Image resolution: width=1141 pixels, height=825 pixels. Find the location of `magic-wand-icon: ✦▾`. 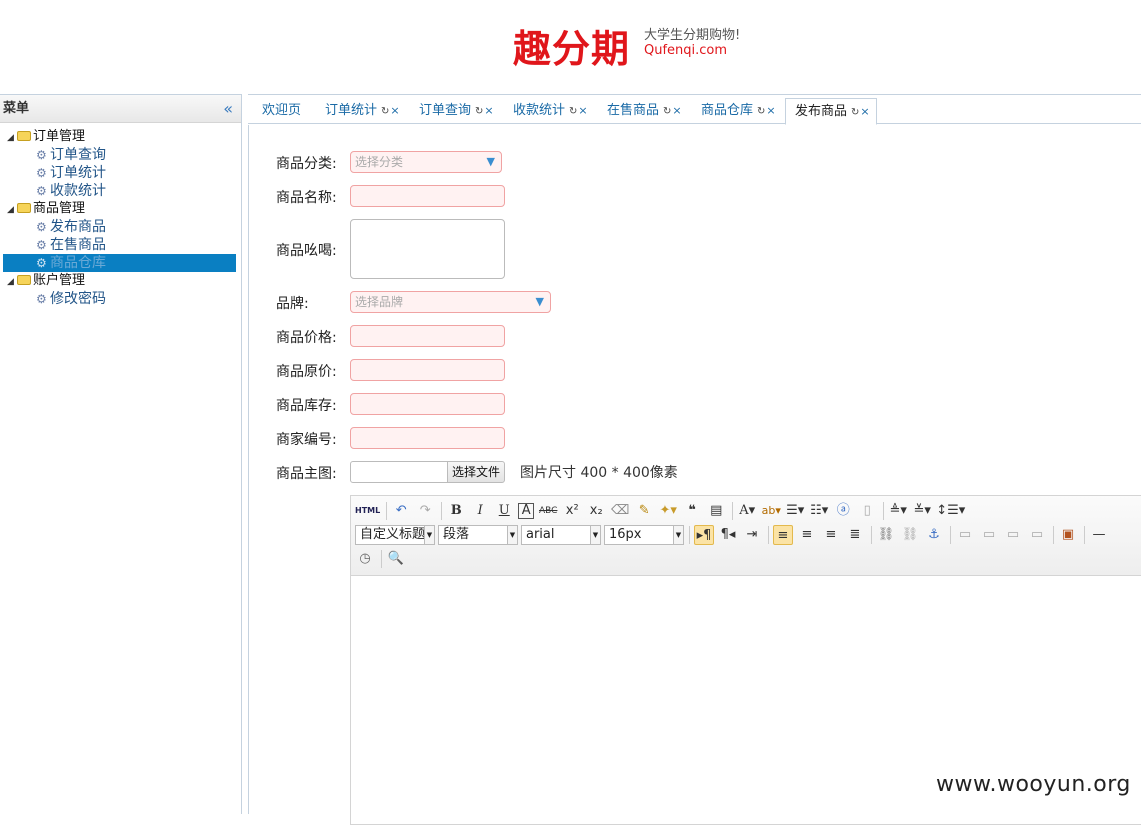

magic-wand-icon: ✦▾ is located at coordinates (668, 511).